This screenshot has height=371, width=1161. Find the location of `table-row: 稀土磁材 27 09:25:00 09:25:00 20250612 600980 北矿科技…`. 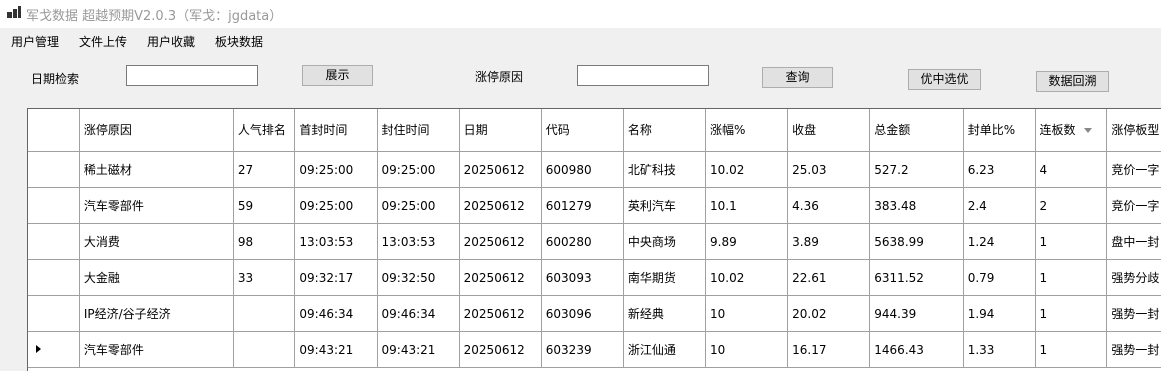

table-row: 稀土磁材 27 09:25:00 09:25:00 20250612 600980 北矿科技… is located at coordinates (594, 169).